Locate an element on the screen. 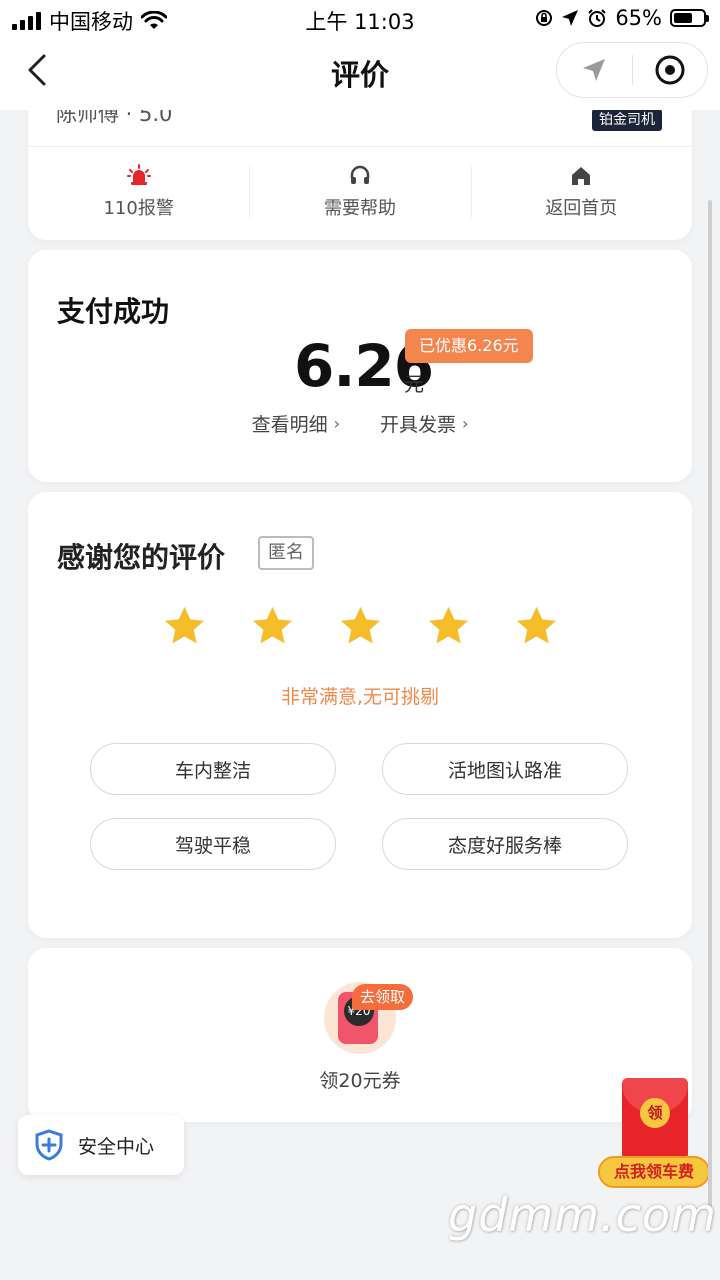  payment-links: 查看明细 › 开具发票 › is located at coordinates (360, 423).